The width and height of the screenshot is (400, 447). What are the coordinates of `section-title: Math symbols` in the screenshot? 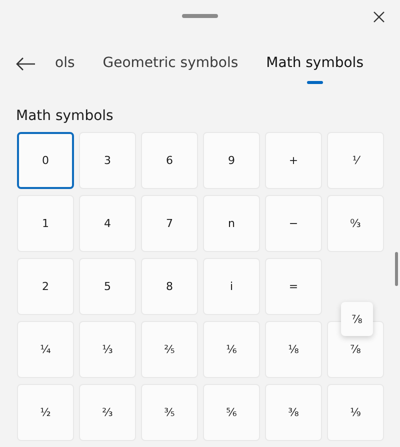 It's located at (64, 116).